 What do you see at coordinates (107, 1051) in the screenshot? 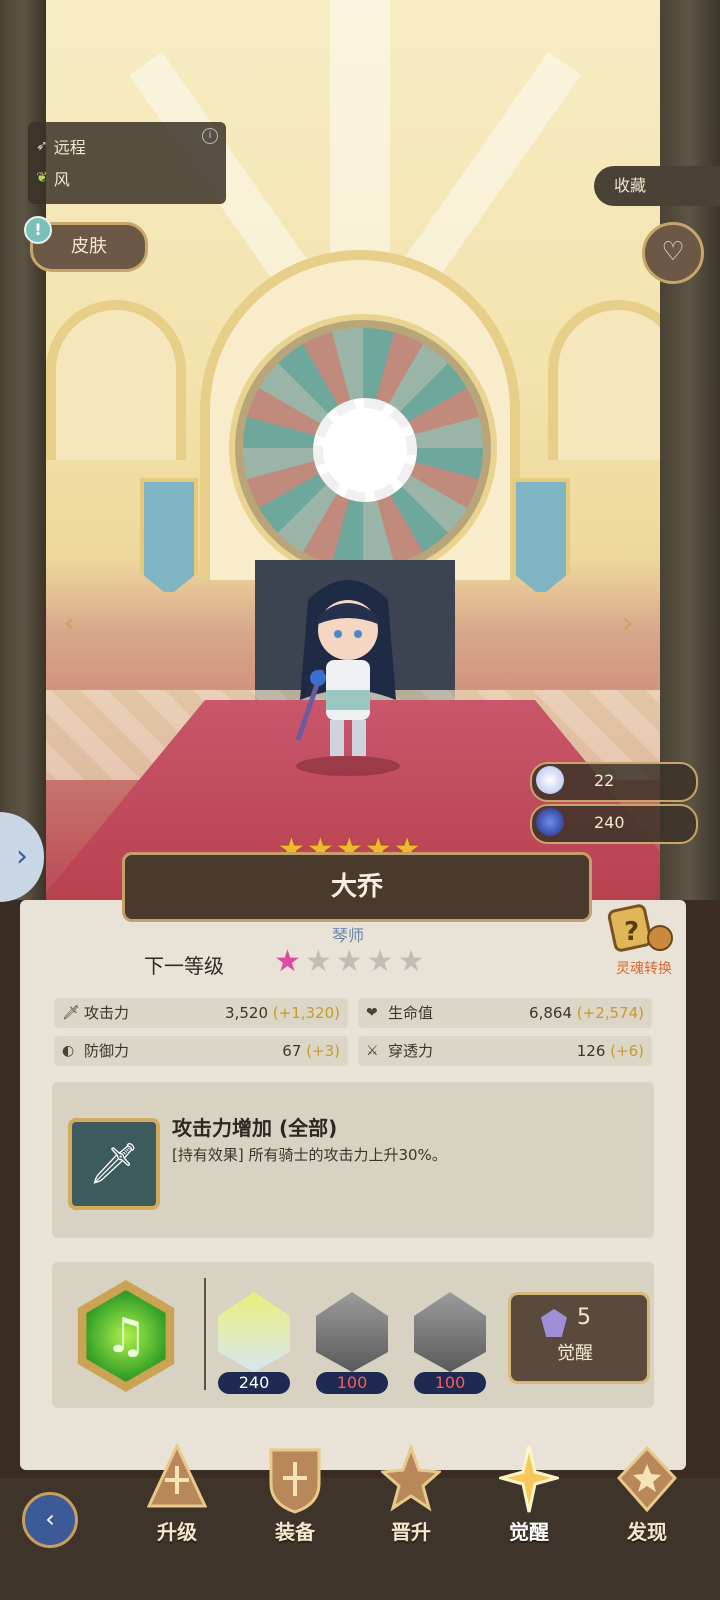
I see `stat-label: 防御力` at bounding box center [107, 1051].